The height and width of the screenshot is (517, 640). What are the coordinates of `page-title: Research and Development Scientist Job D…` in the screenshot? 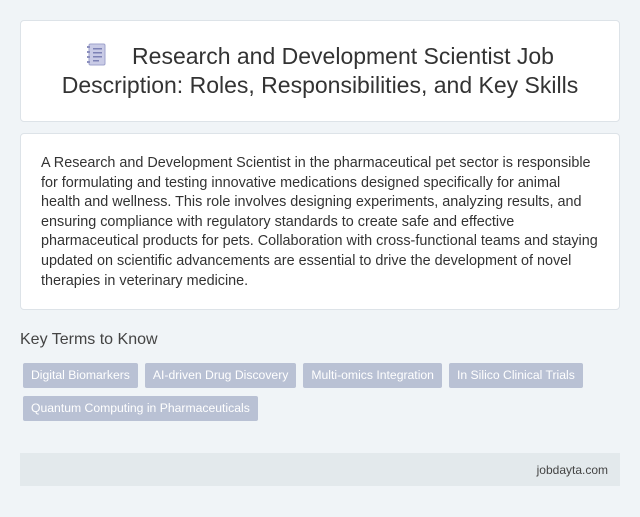 It's located at (320, 71).